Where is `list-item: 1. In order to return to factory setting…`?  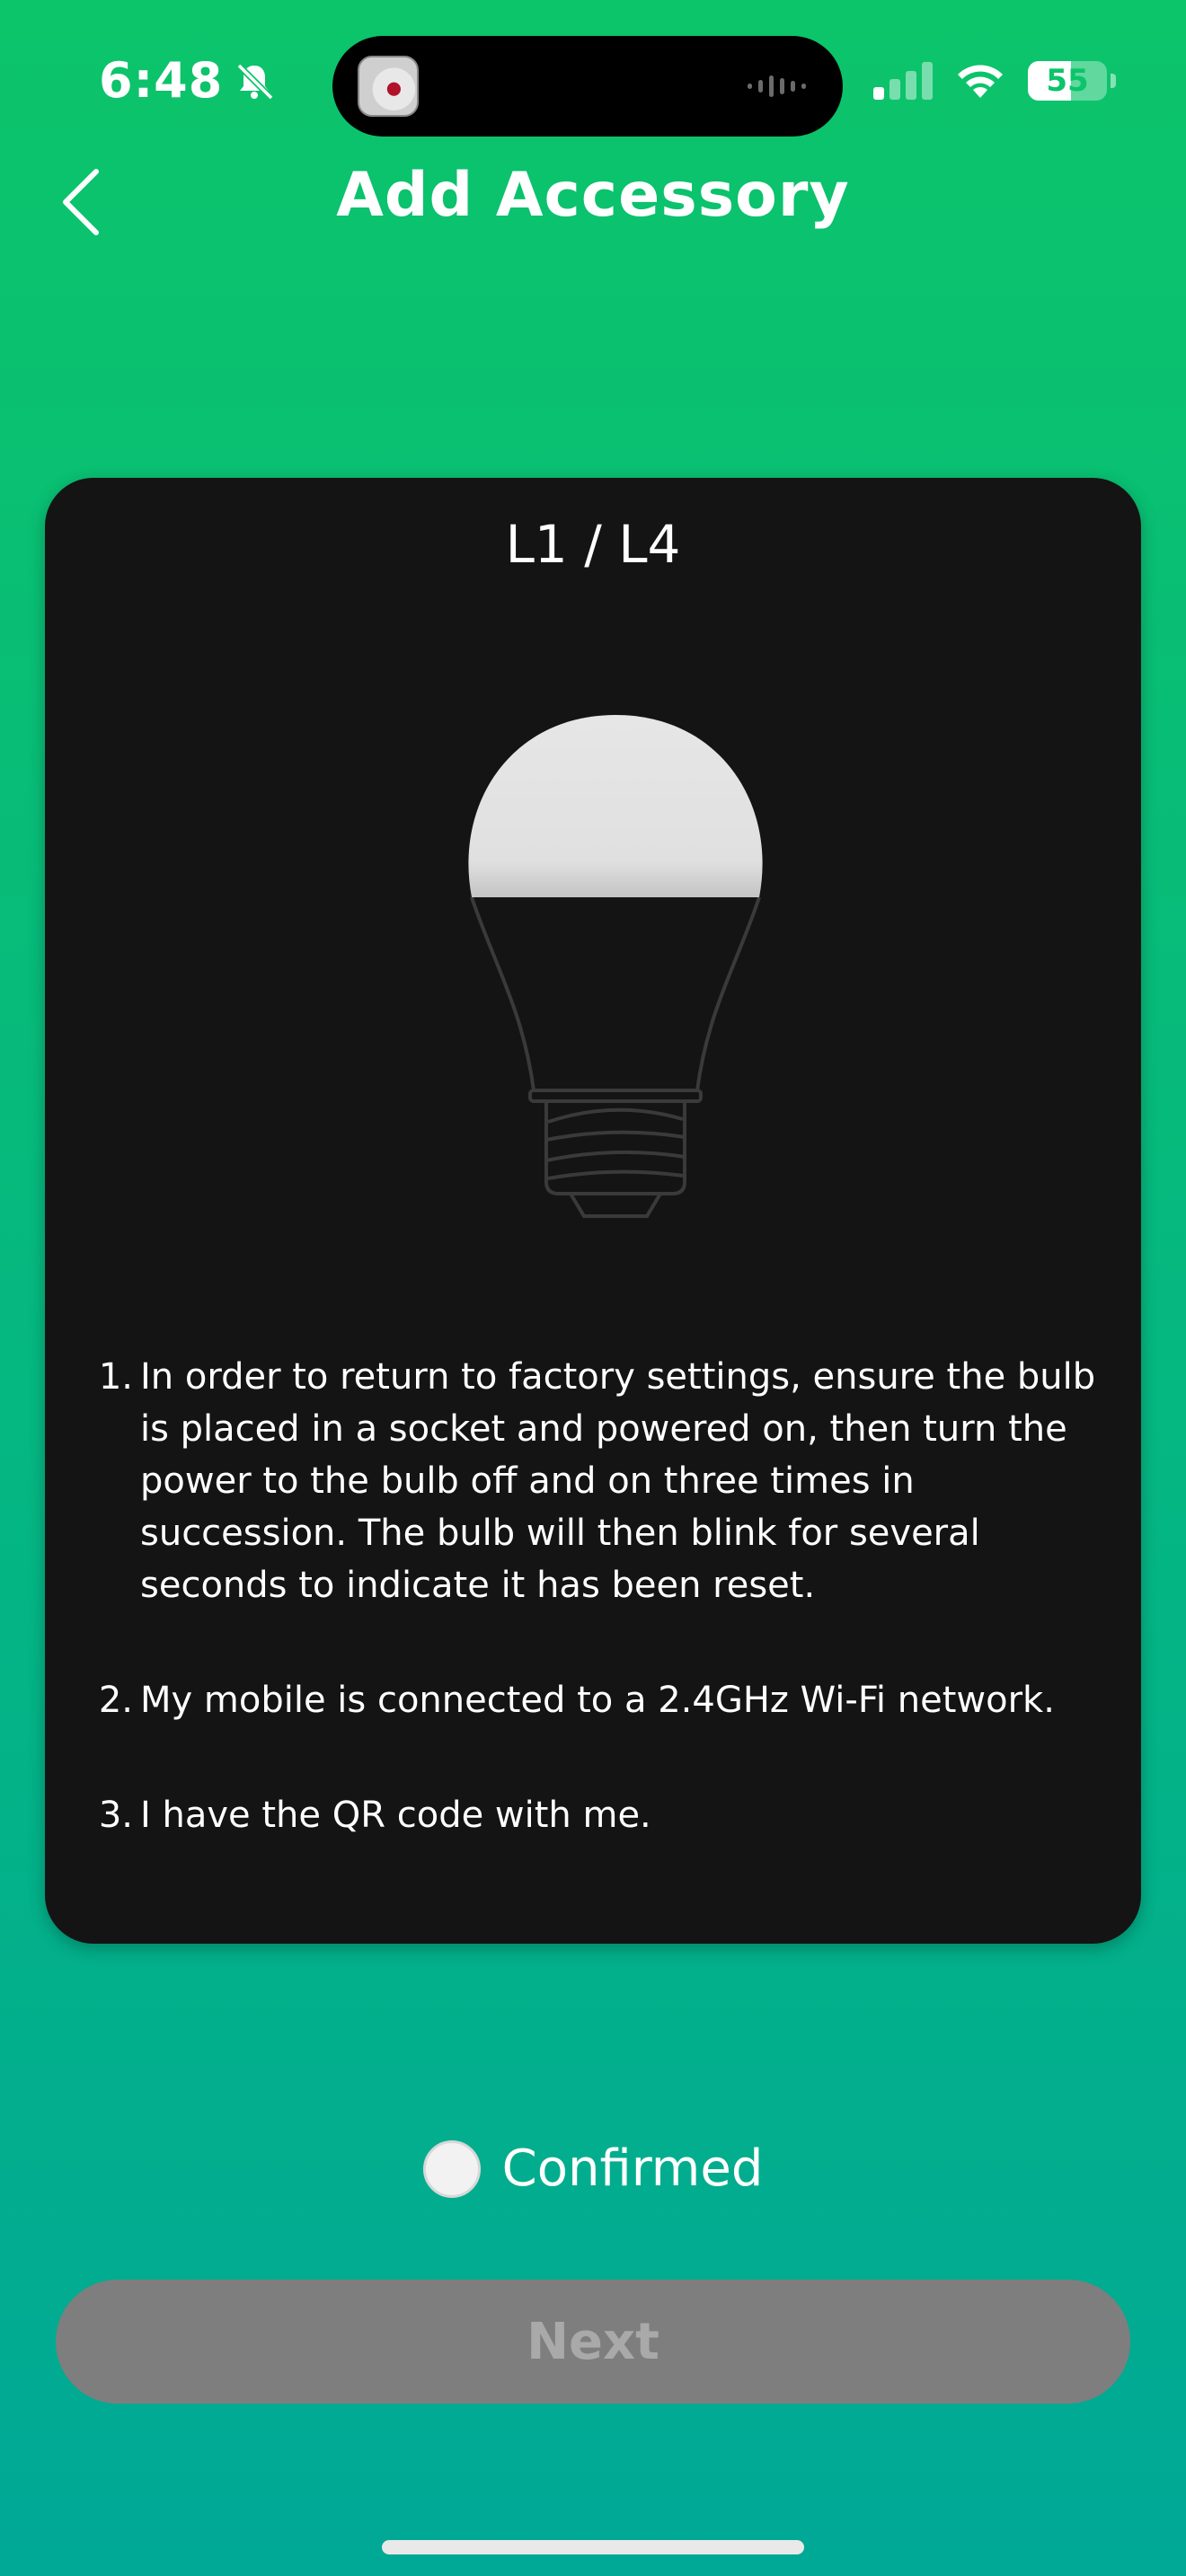
list-item: 1. In order to return to factory setting… is located at coordinates (597, 1481).